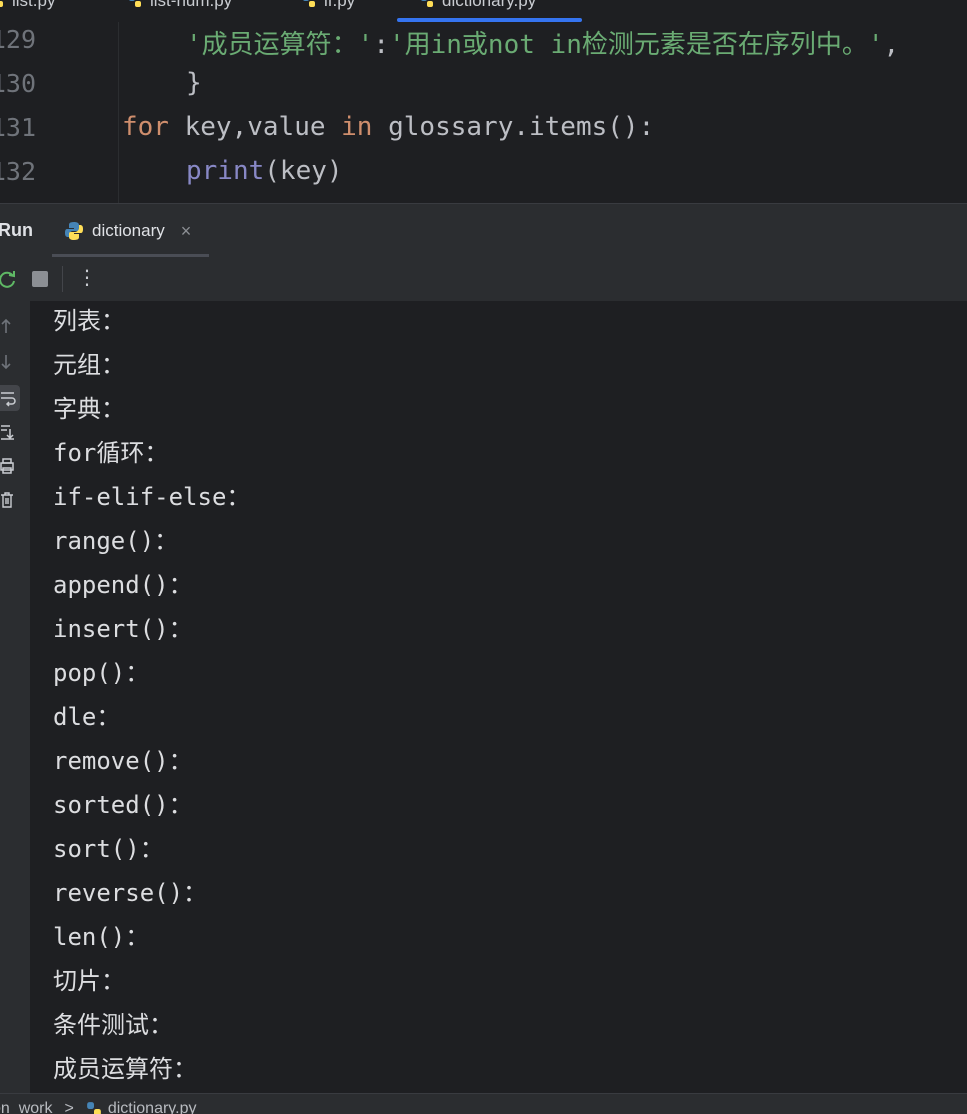 Image resolution: width=967 pixels, height=1114 pixels. What do you see at coordinates (9, 432) in the screenshot?
I see `scroll-to-end-icon` at bounding box center [9, 432].